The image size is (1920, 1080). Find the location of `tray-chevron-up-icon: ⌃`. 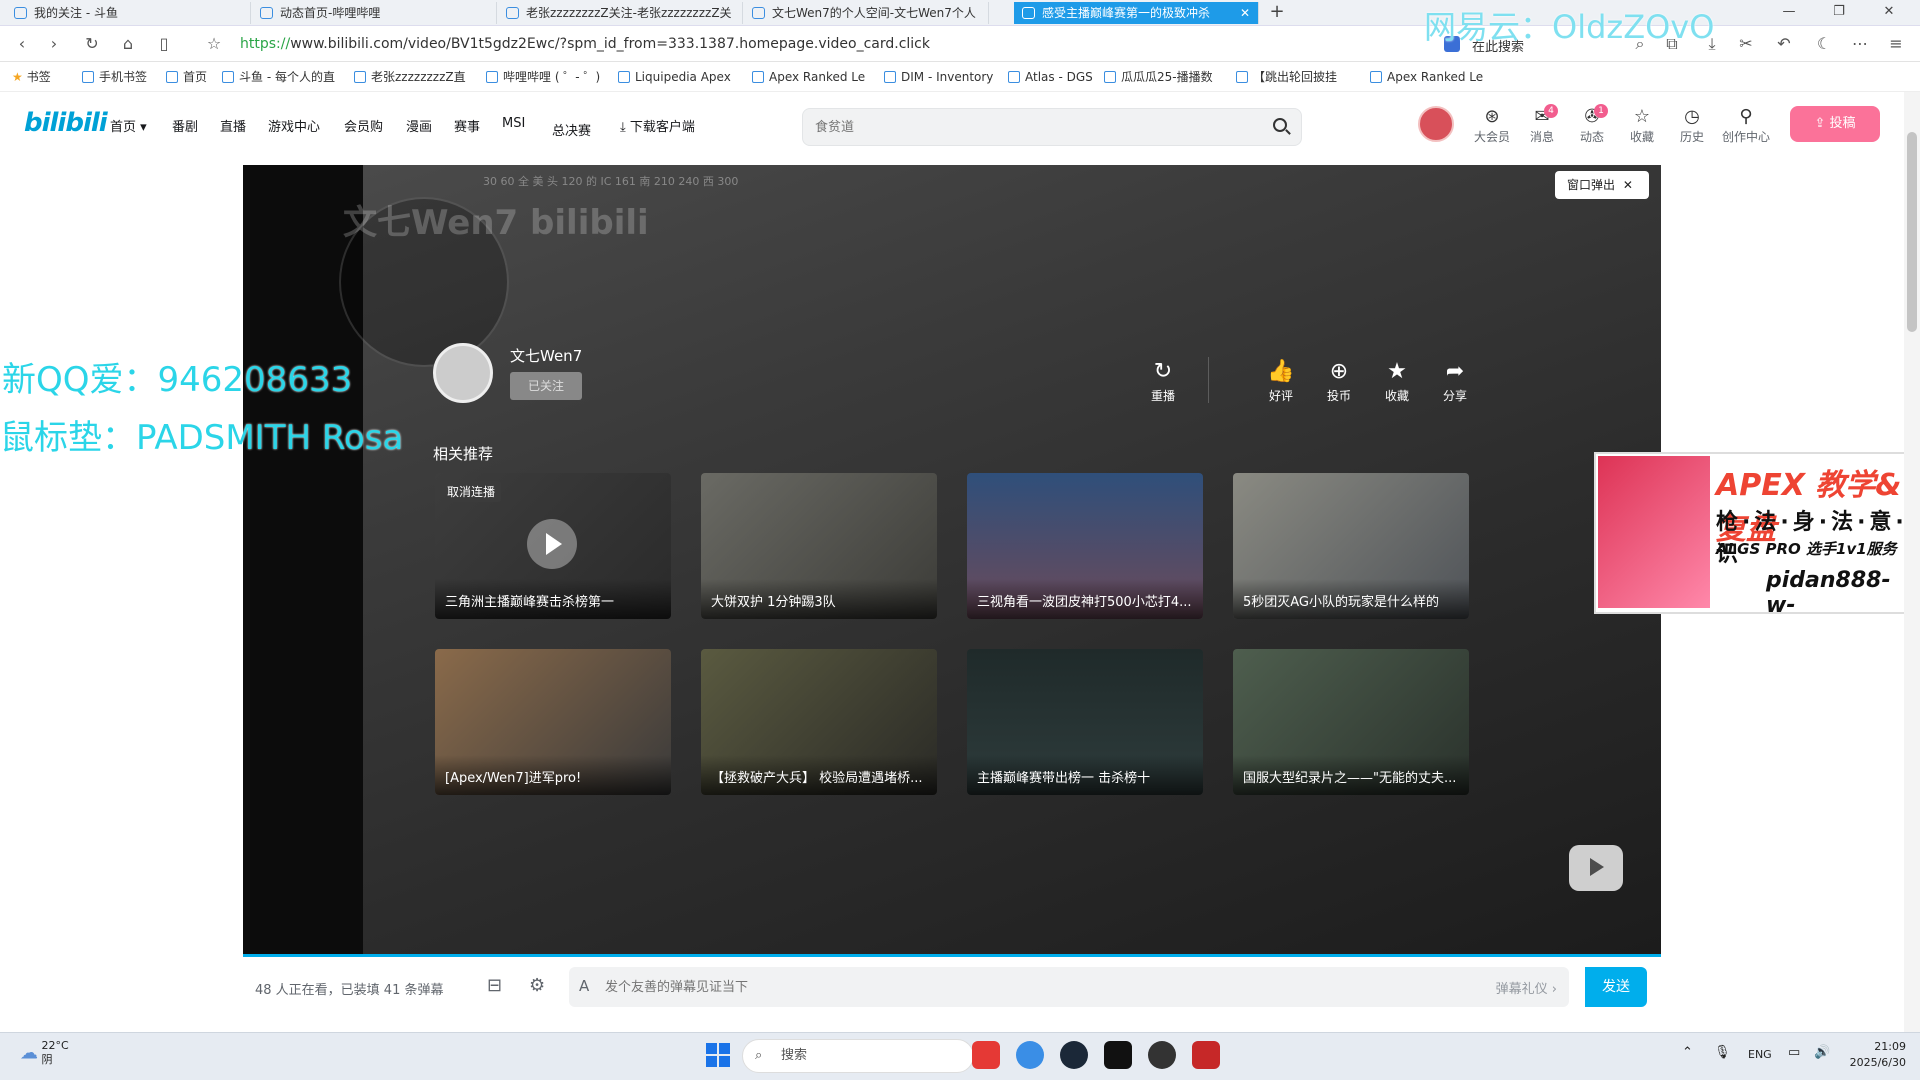

tray-chevron-up-icon: ⌃ is located at coordinates (1687, 1052).